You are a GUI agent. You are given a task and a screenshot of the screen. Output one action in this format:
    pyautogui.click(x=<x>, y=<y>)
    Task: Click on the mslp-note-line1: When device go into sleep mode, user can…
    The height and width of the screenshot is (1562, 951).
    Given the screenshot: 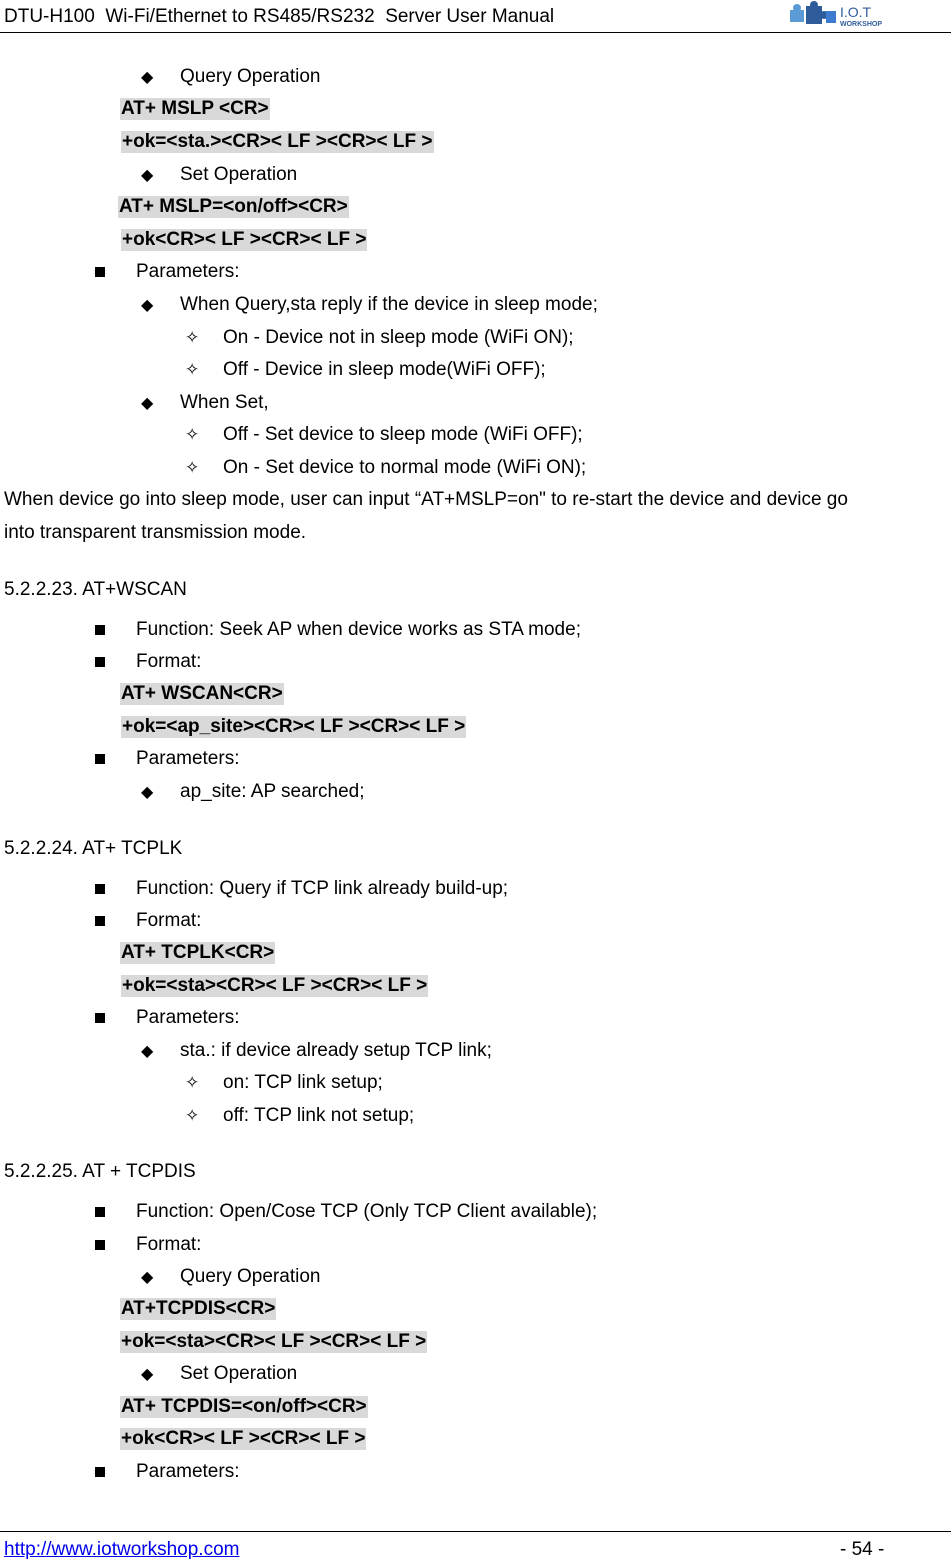 What is the action you would take?
    pyautogui.click(x=426, y=499)
    